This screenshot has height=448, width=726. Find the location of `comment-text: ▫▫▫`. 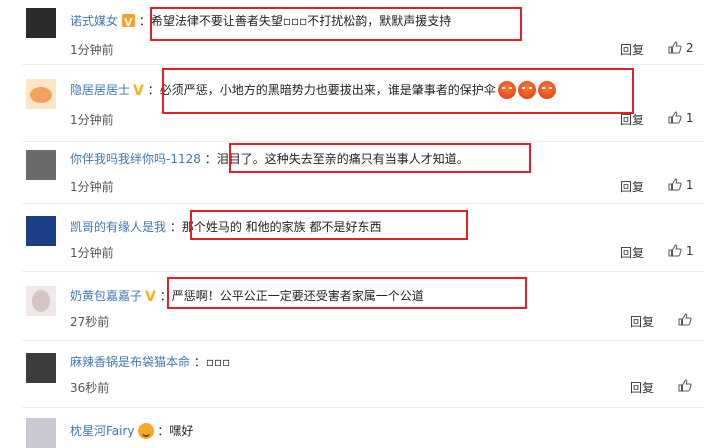

comment-text: ▫▫▫ is located at coordinates (218, 362).